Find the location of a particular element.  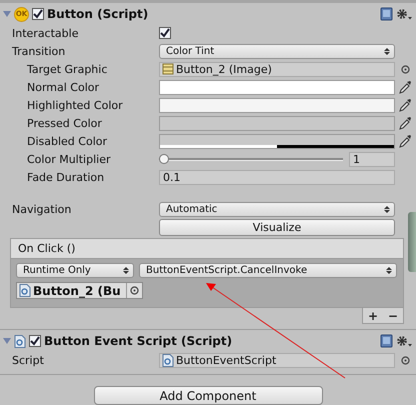

field-label: Fade Duration is located at coordinates (66, 177).